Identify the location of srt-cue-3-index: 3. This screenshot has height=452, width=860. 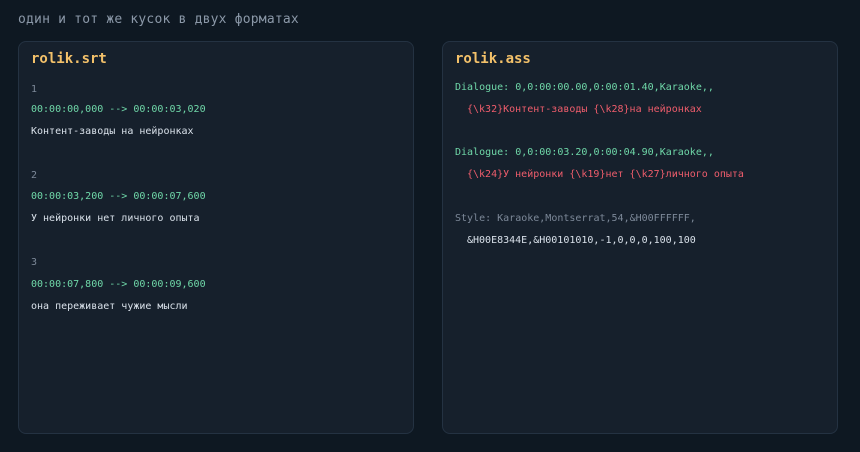
(34, 262).